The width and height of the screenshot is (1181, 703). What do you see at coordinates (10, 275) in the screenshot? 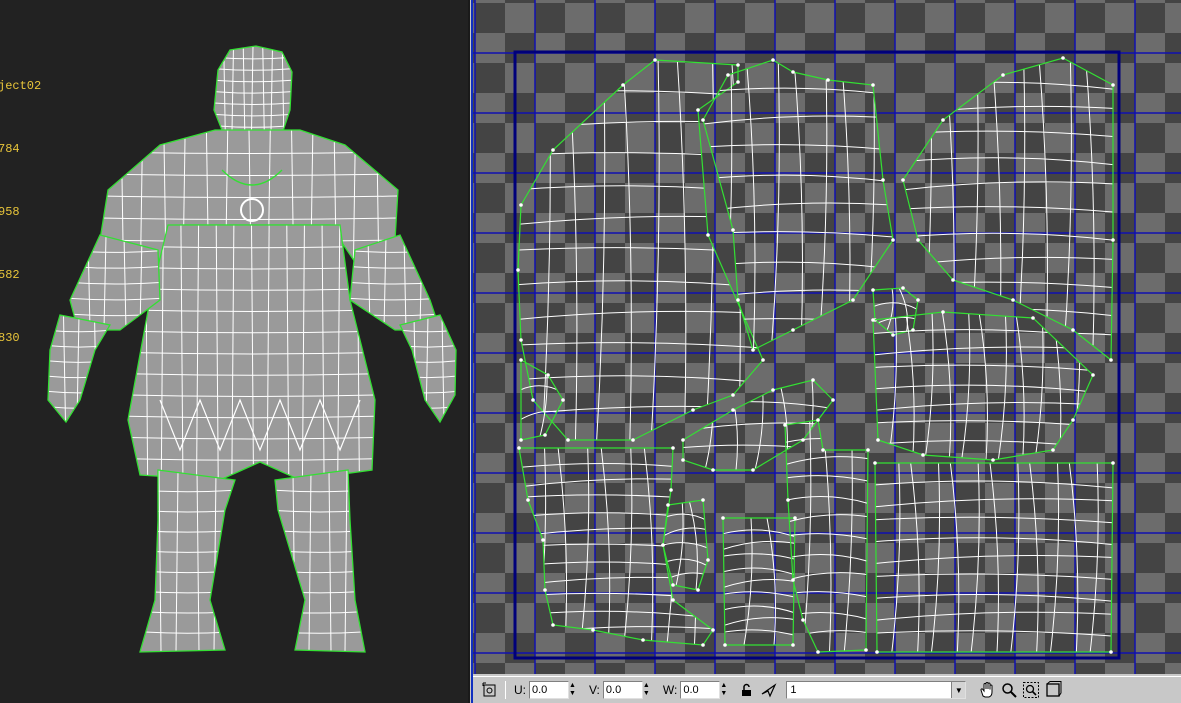
I see `stat-value: 582` at bounding box center [10, 275].